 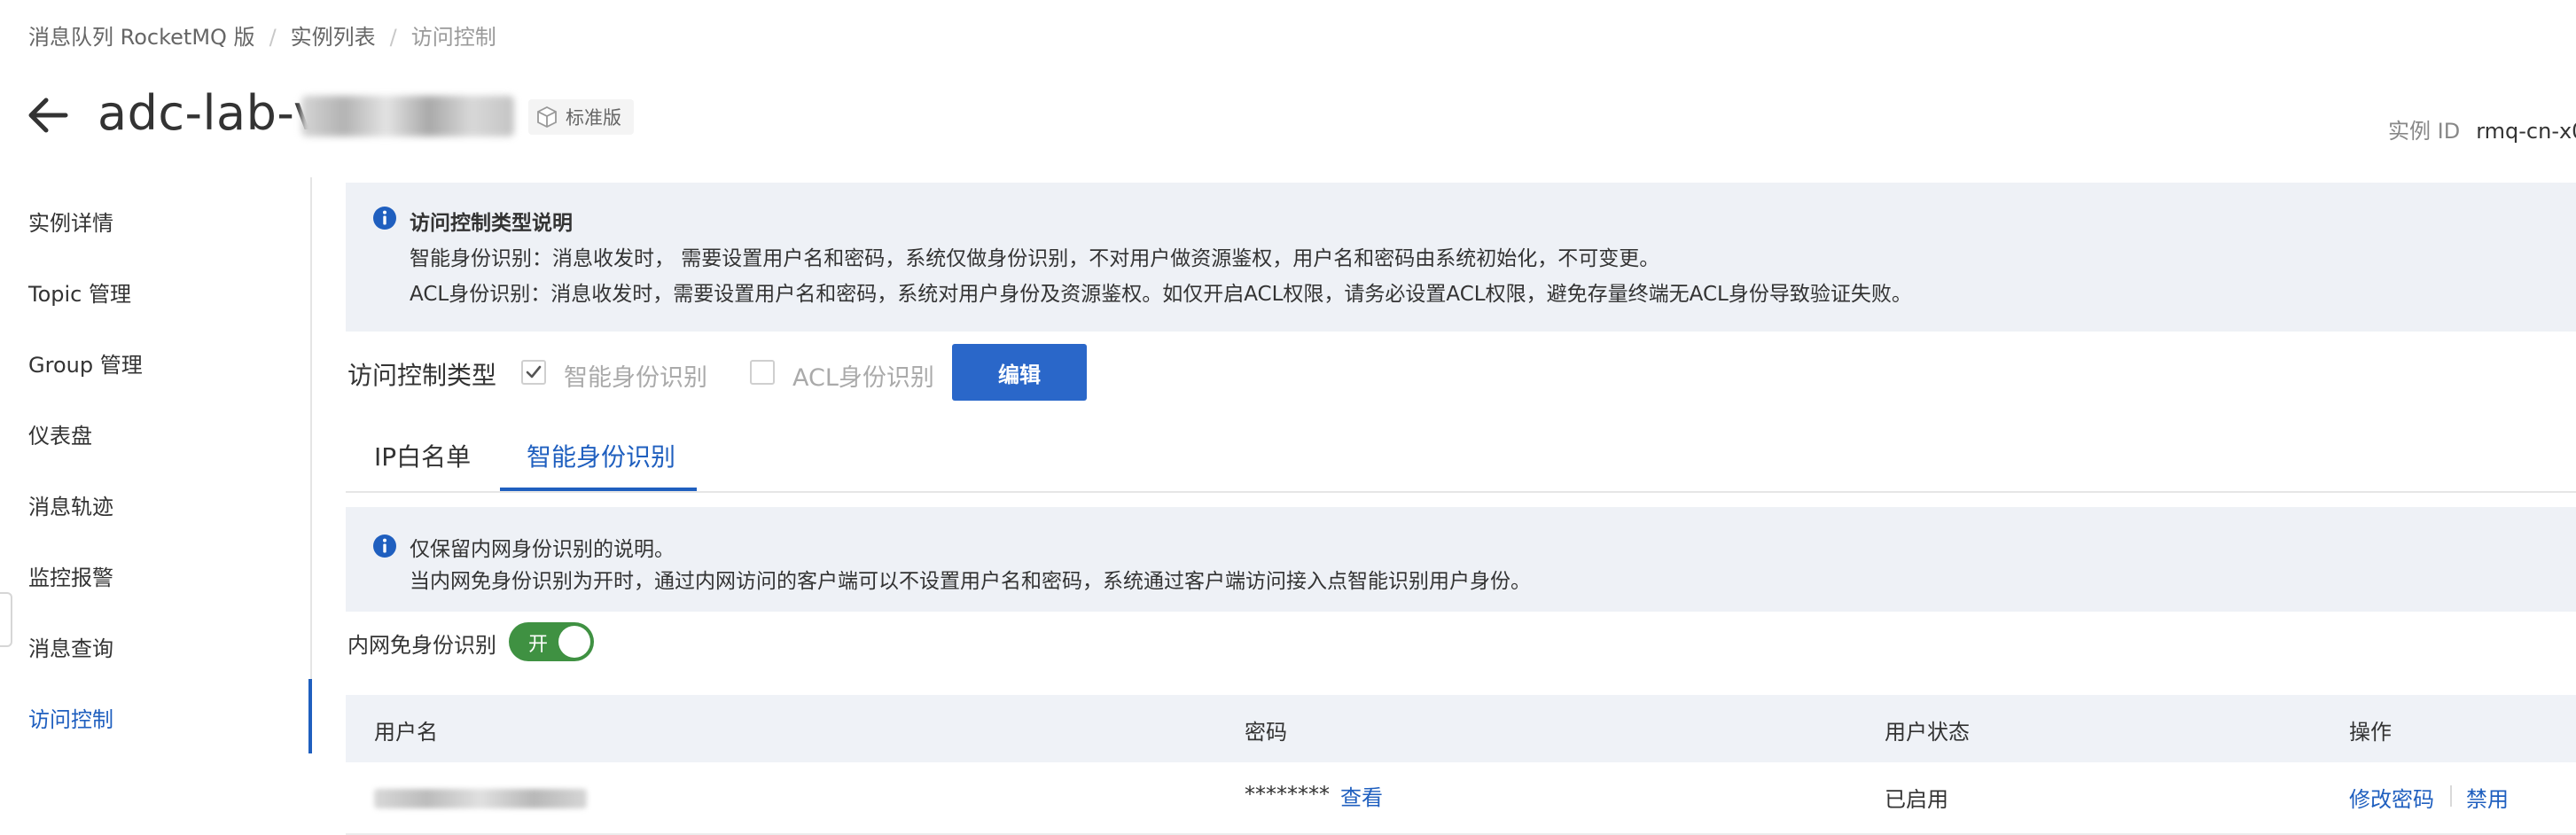 I want to click on active-tab-underline, so click(x=598, y=490).